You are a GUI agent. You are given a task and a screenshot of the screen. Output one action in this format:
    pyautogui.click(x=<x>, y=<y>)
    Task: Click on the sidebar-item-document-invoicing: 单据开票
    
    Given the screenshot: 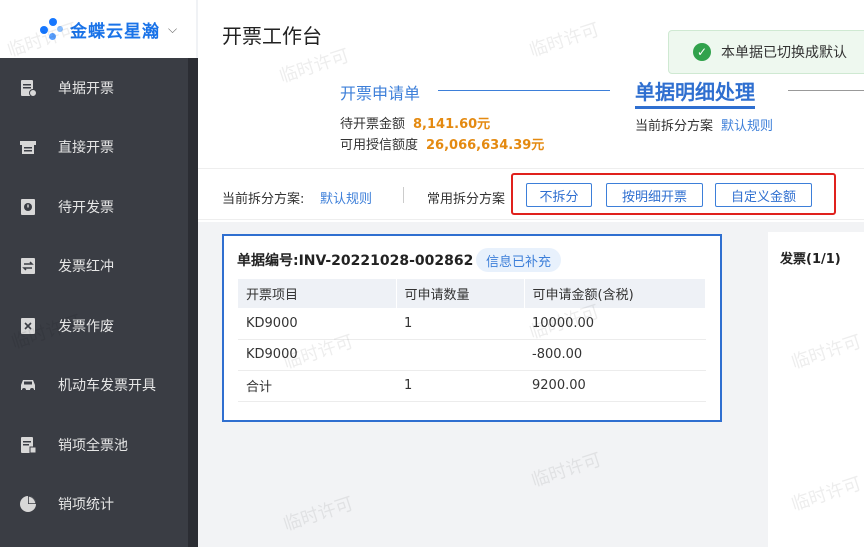 What is the action you would take?
    pyautogui.click(x=94, y=88)
    